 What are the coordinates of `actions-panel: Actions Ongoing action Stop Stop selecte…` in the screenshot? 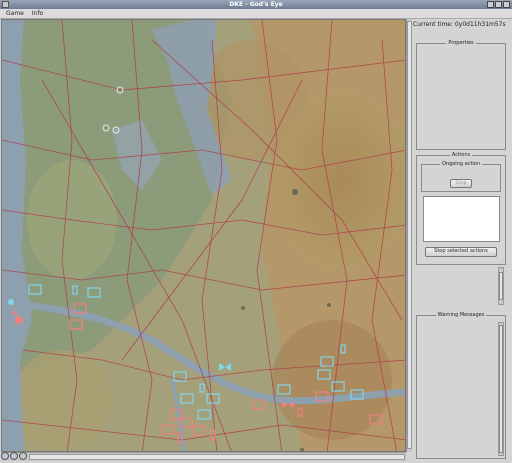 It's located at (461, 208).